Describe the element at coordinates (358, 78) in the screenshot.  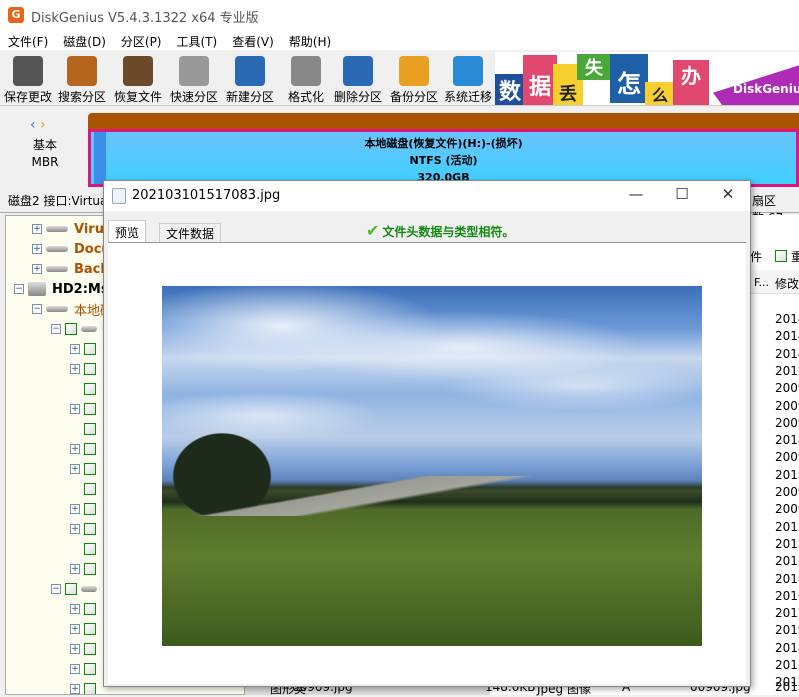
I see `toolbar-button: 删除分区` at that location.